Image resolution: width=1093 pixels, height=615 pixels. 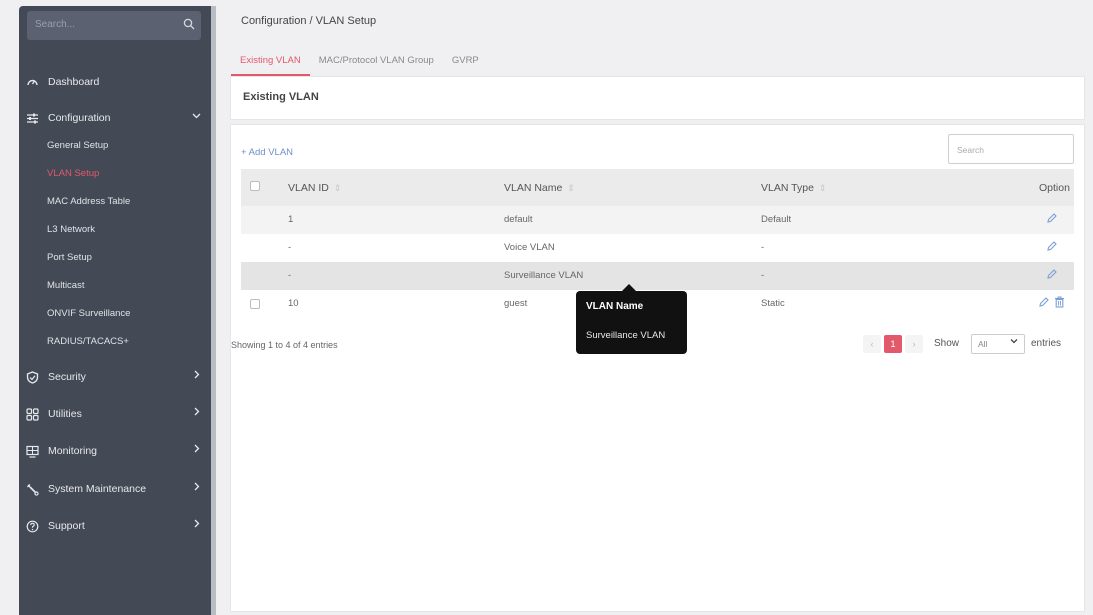 What do you see at coordinates (947, 343) in the screenshot?
I see `show-label: Show` at bounding box center [947, 343].